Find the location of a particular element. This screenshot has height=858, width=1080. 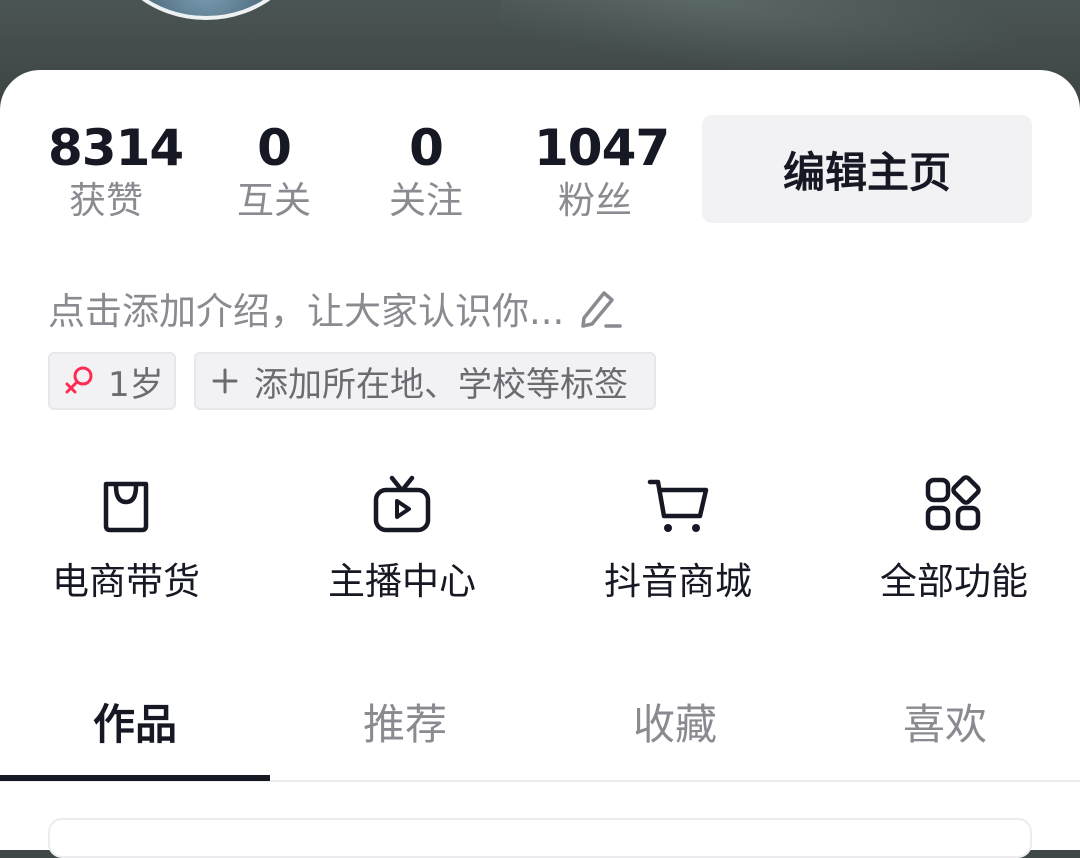

age-tag-label: 1岁 is located at coordinates (136, 384).